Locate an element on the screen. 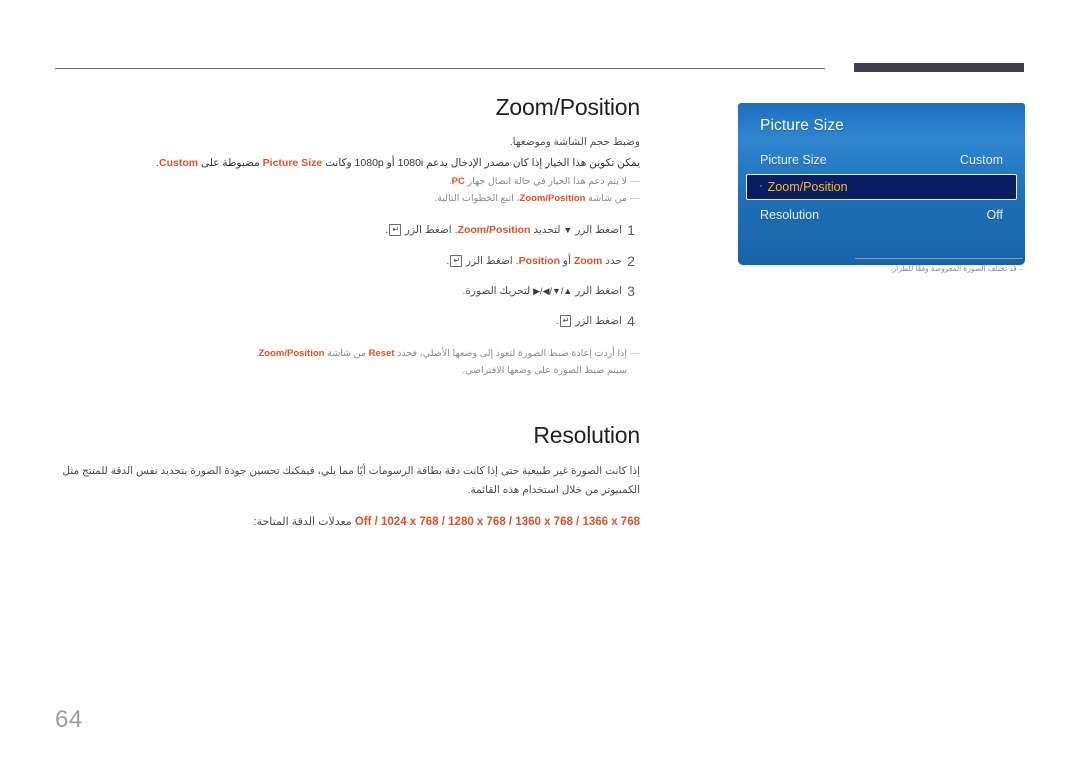 The width and height of the screenshot is (1080, 763). step-text: اضغط الزر ▲/▼/◀/▶ لتحريك الصورة. is located at coordinates (338, 291).